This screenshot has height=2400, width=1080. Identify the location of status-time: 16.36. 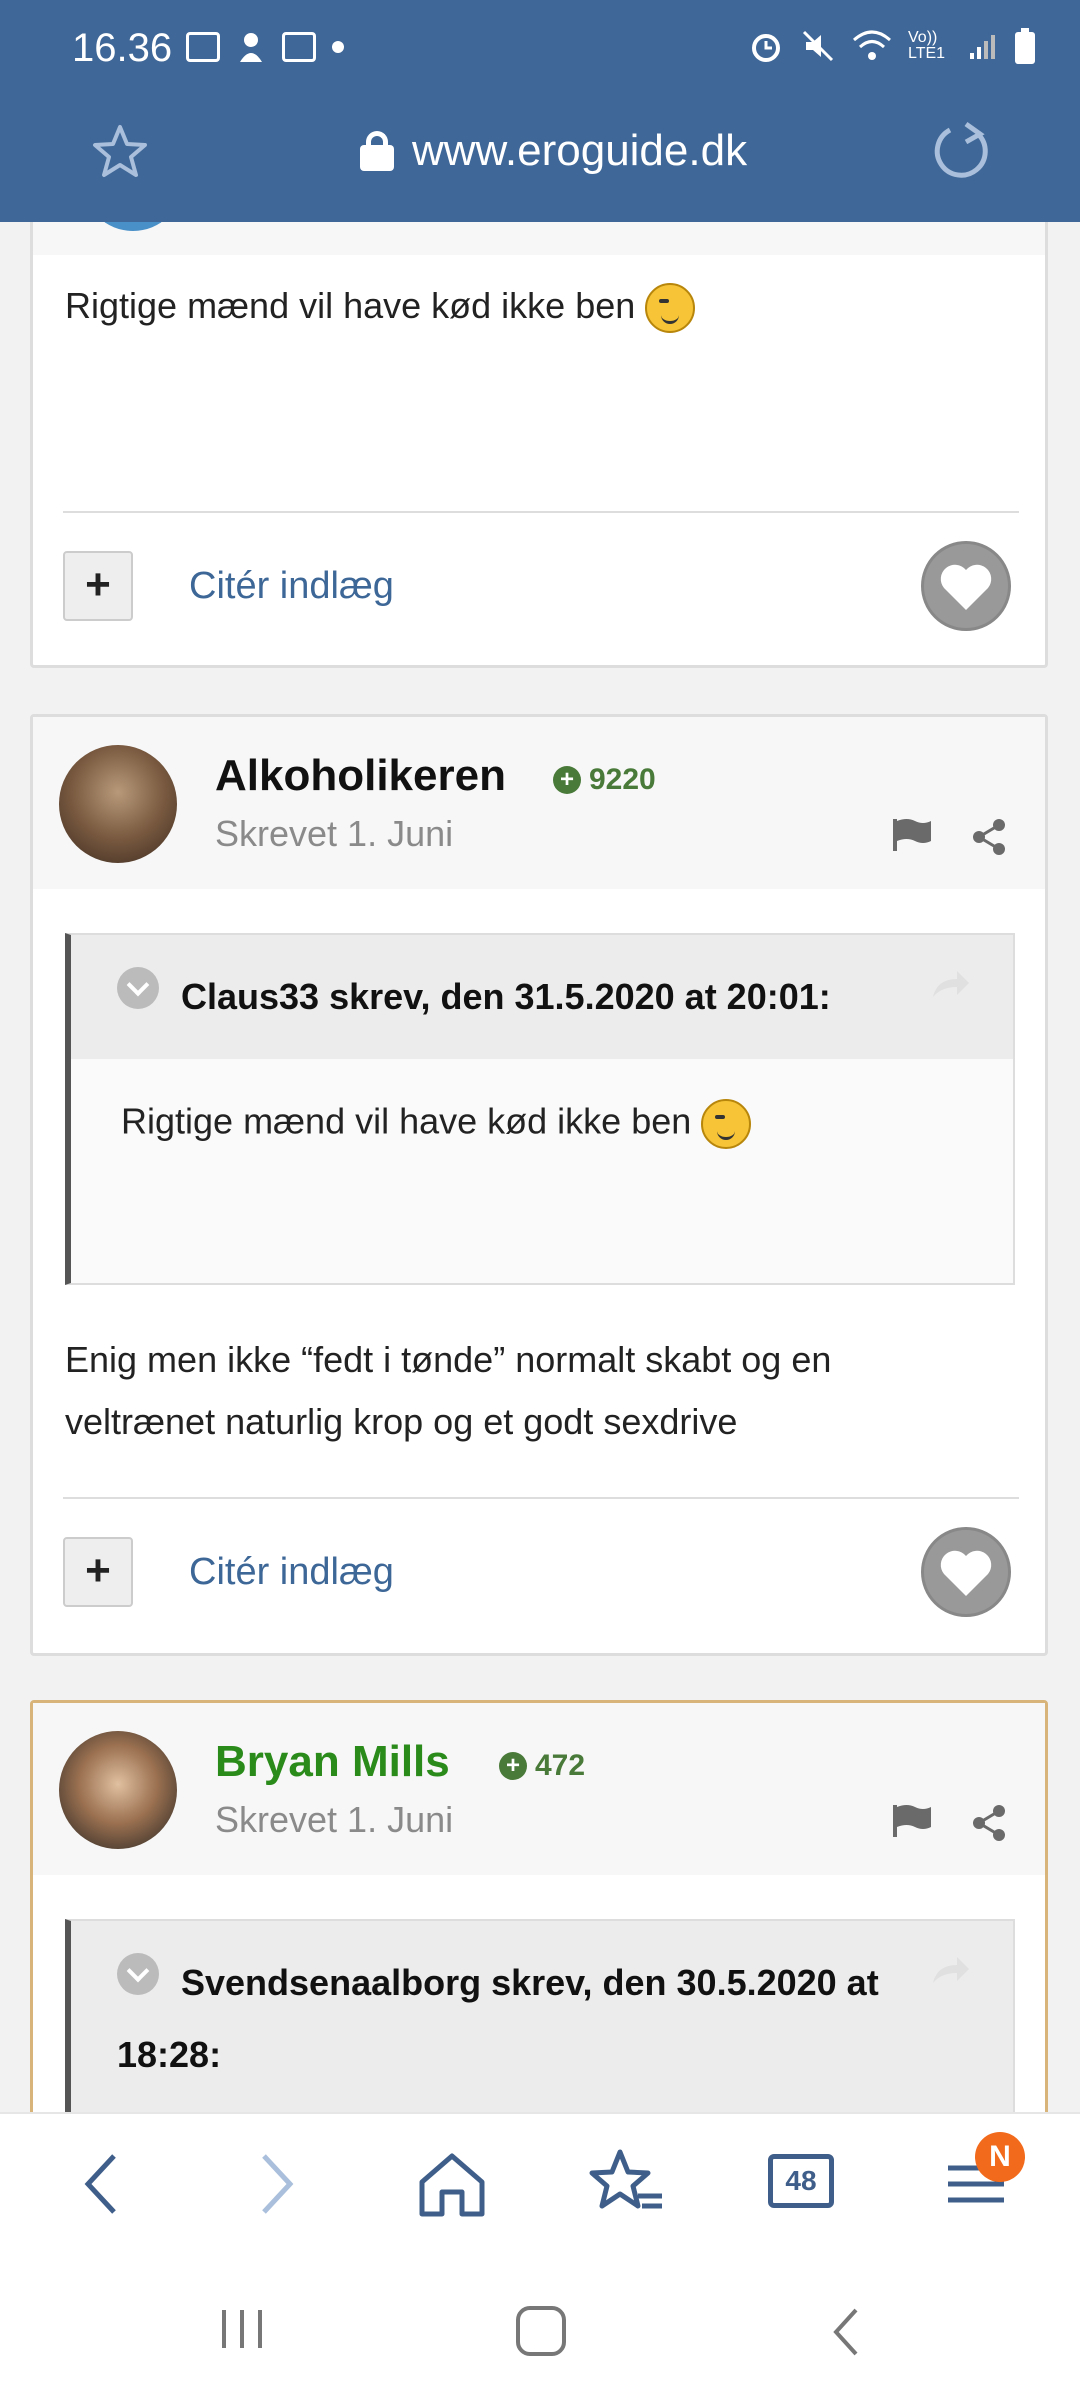
(122, 48).